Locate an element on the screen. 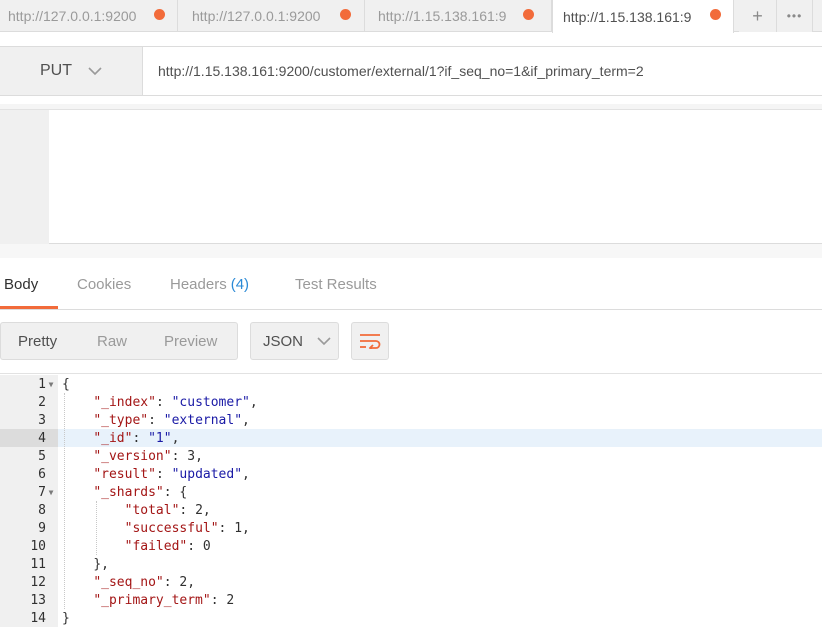 The width and height of the screenshot is (822, 642). request-tab-4-active: http://1.15.138.161:9 is located at coordinates (643, 16).